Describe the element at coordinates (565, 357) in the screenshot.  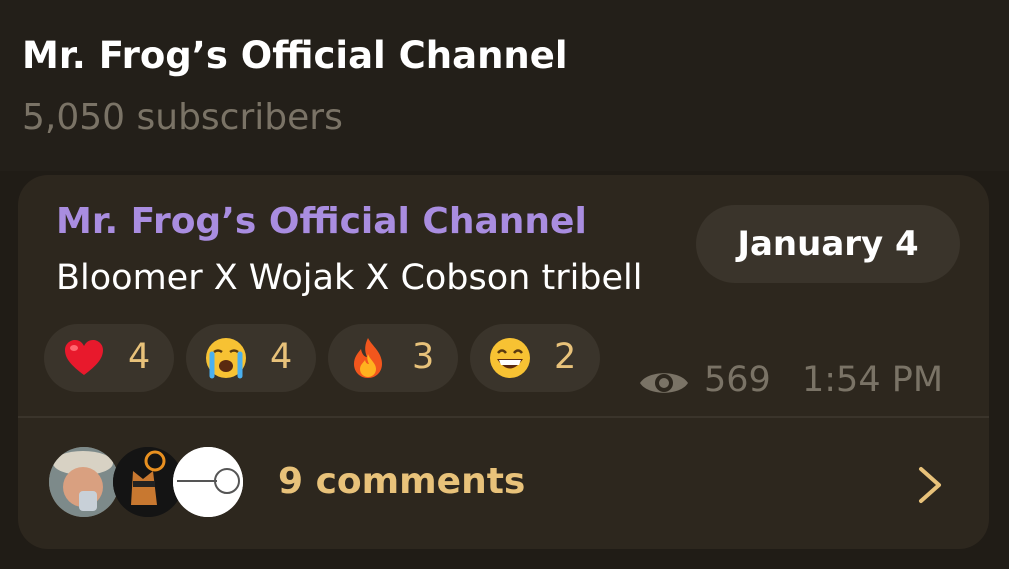
I see `reaction-count: 2` at that location.